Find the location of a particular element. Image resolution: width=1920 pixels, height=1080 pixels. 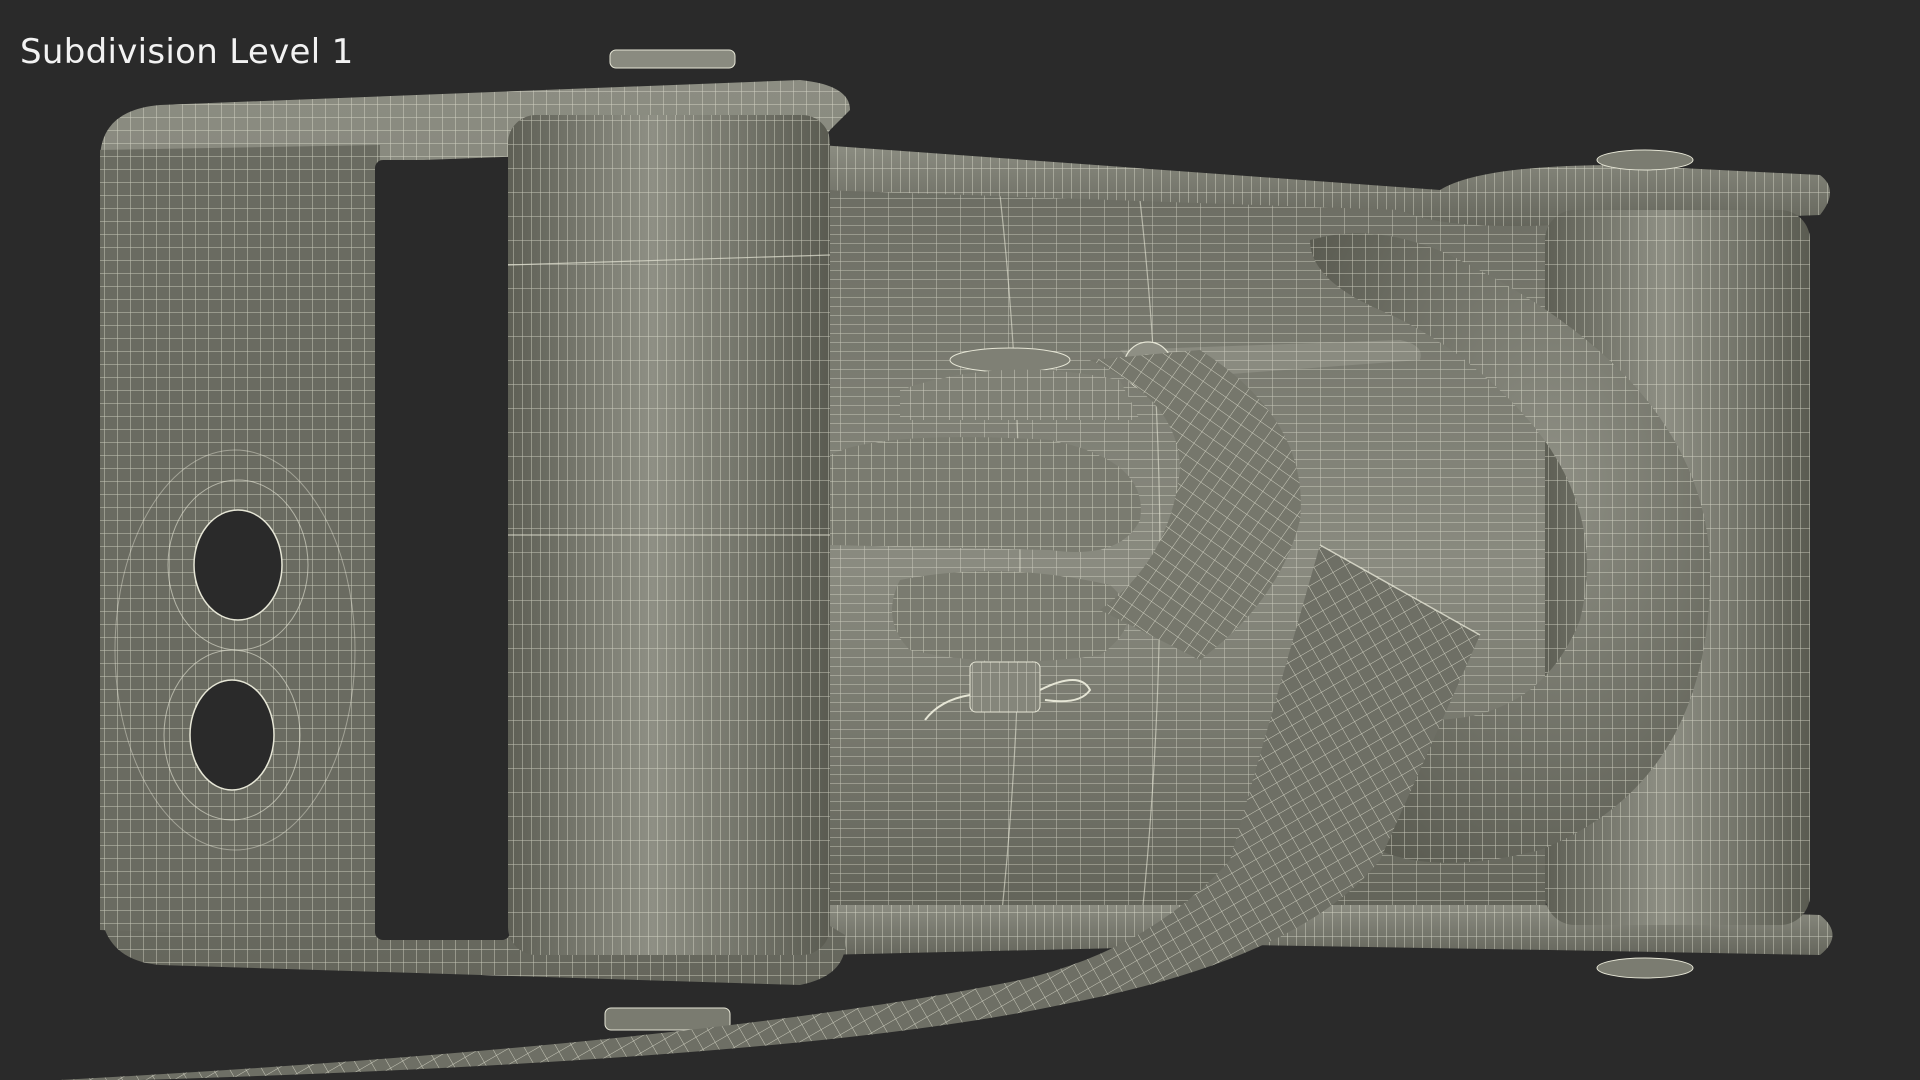

left-roller is located at coordinates (669, 535).